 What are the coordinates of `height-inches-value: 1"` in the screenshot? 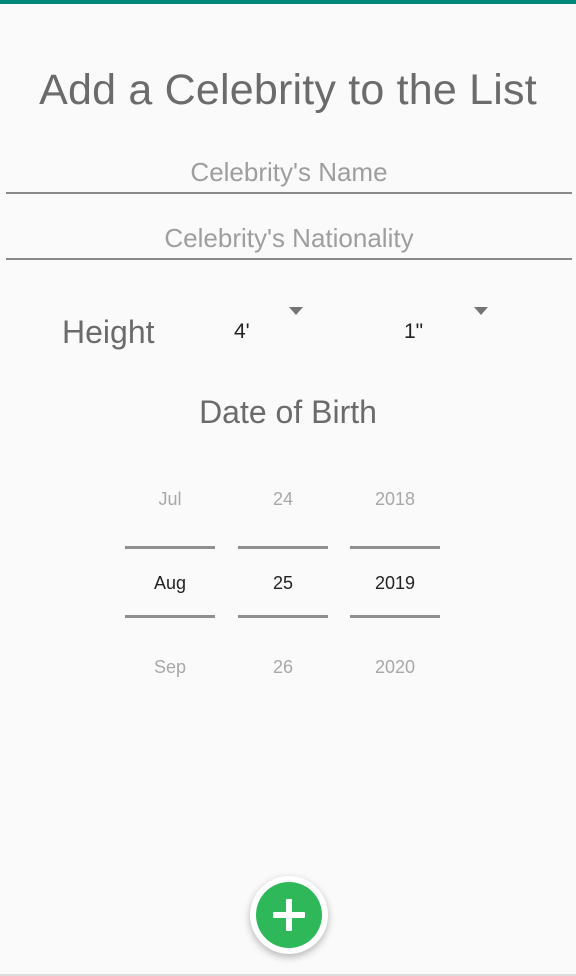 It's located at (414, 331).